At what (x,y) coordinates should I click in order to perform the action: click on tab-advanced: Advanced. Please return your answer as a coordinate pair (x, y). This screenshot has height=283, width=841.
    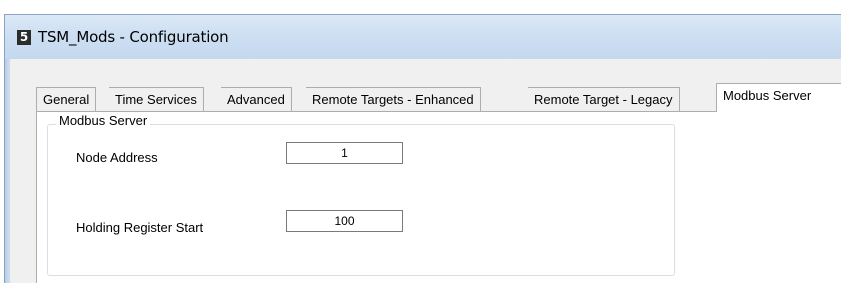
    Looking at the image, I should click on (256, 99).